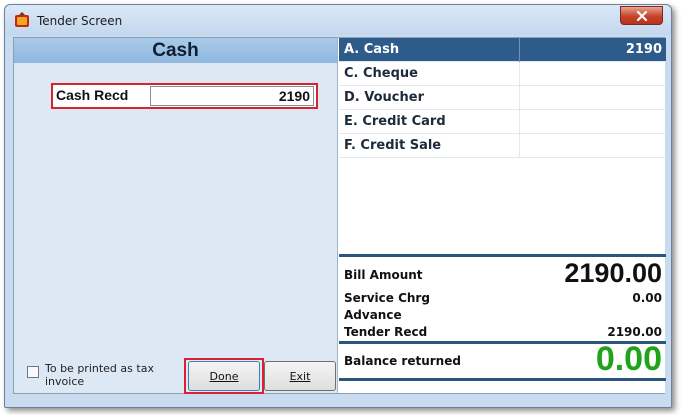  Describe the element at coordinates (381, 73) in the screenshot. I see `tender-label: C. Cheque` at that location.